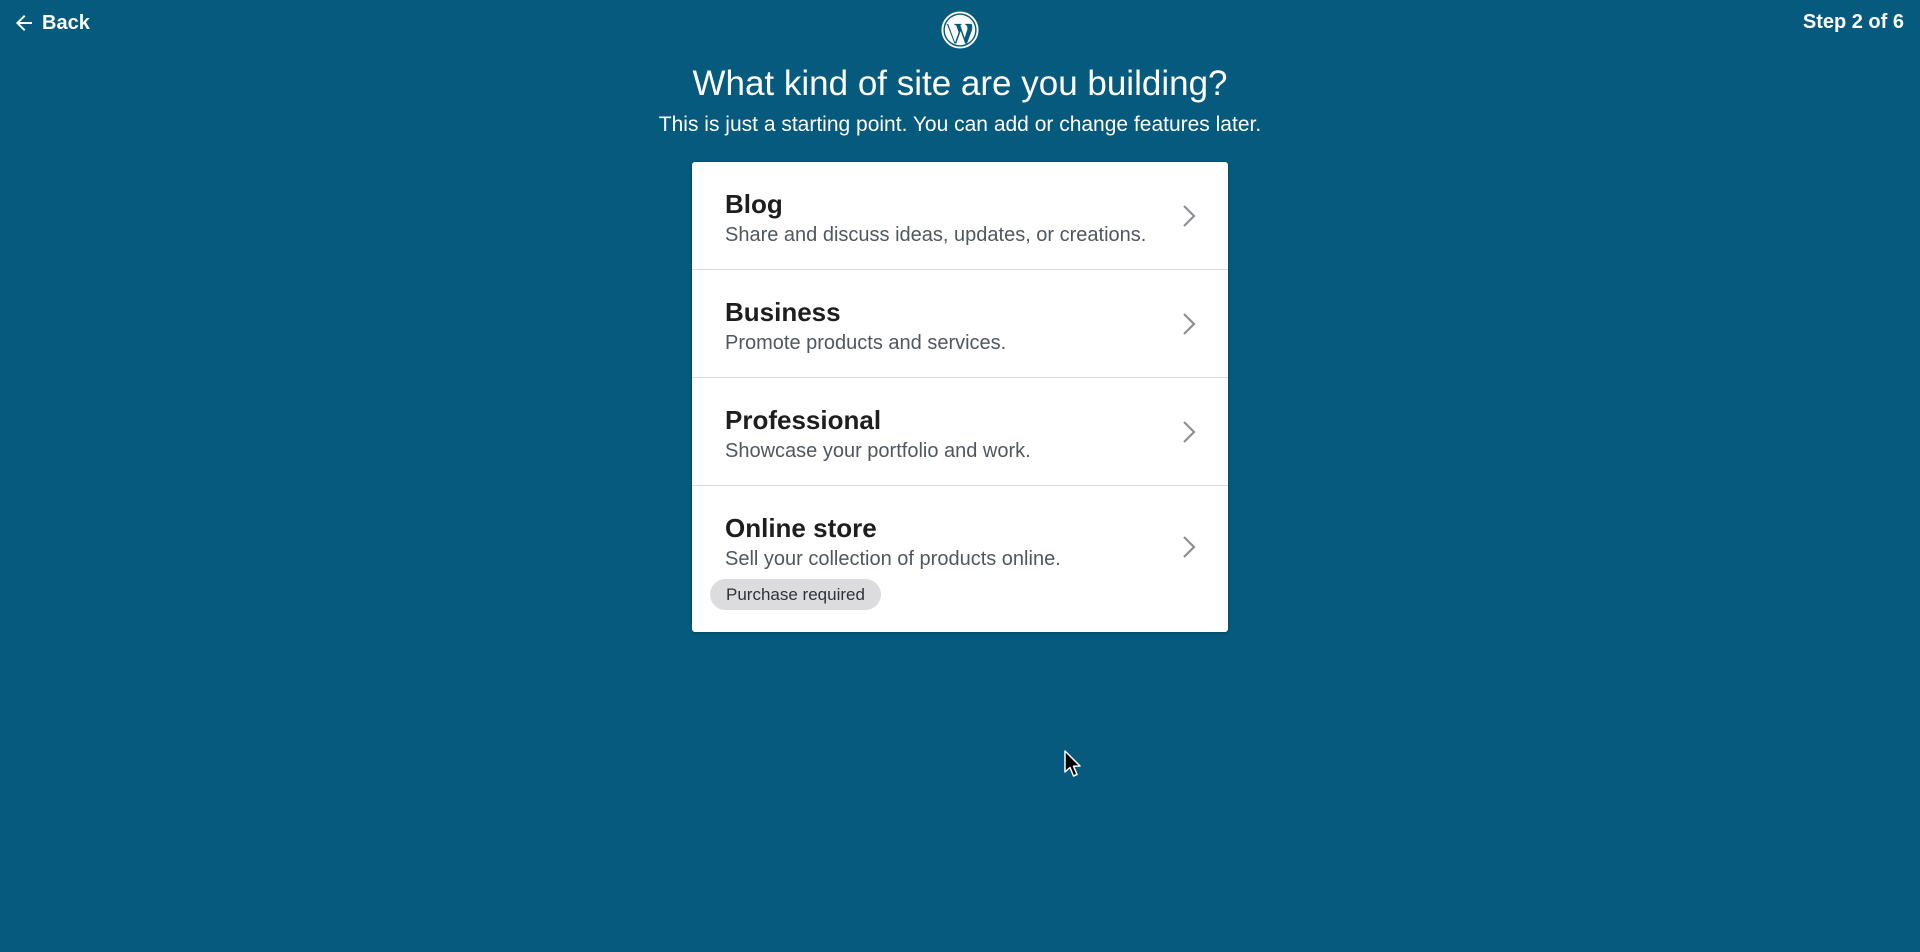 The height and width of the screenshot is (952, 1920). What do you see at coordinates (893, 559) in the screenshot?
I see `option-description: Sell your collection of products online.` at bounding box center [893, 559].